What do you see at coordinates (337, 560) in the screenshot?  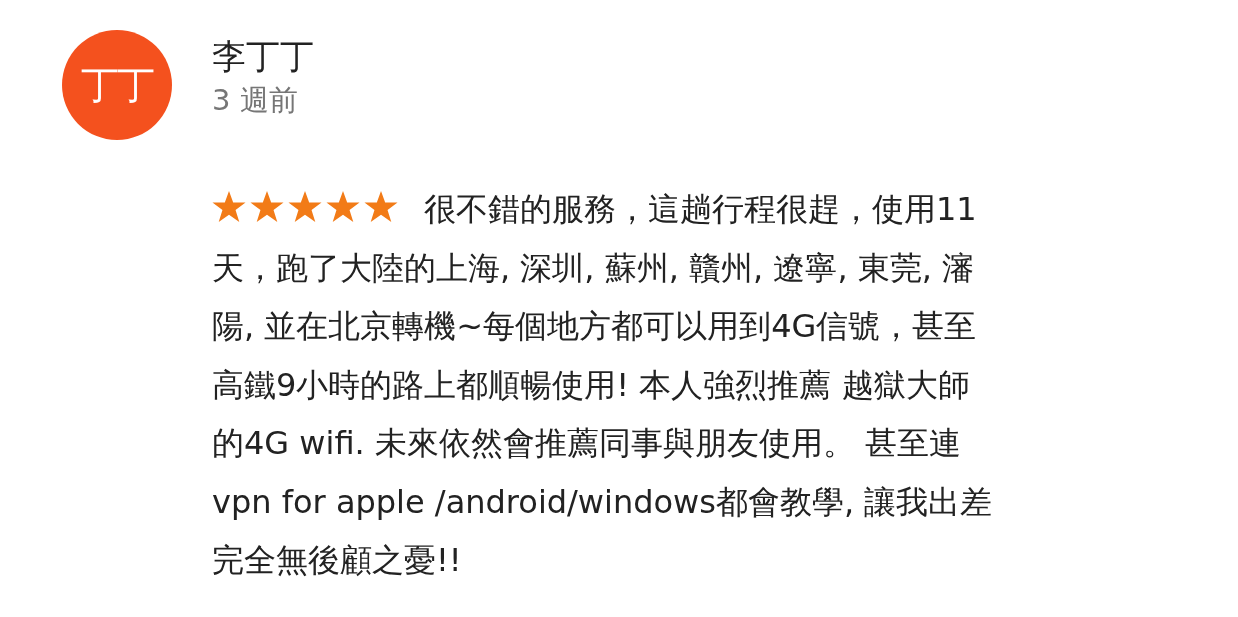 I see `review-text-line: 完全無後顧之憂!!` at bounding box center [337, 560].